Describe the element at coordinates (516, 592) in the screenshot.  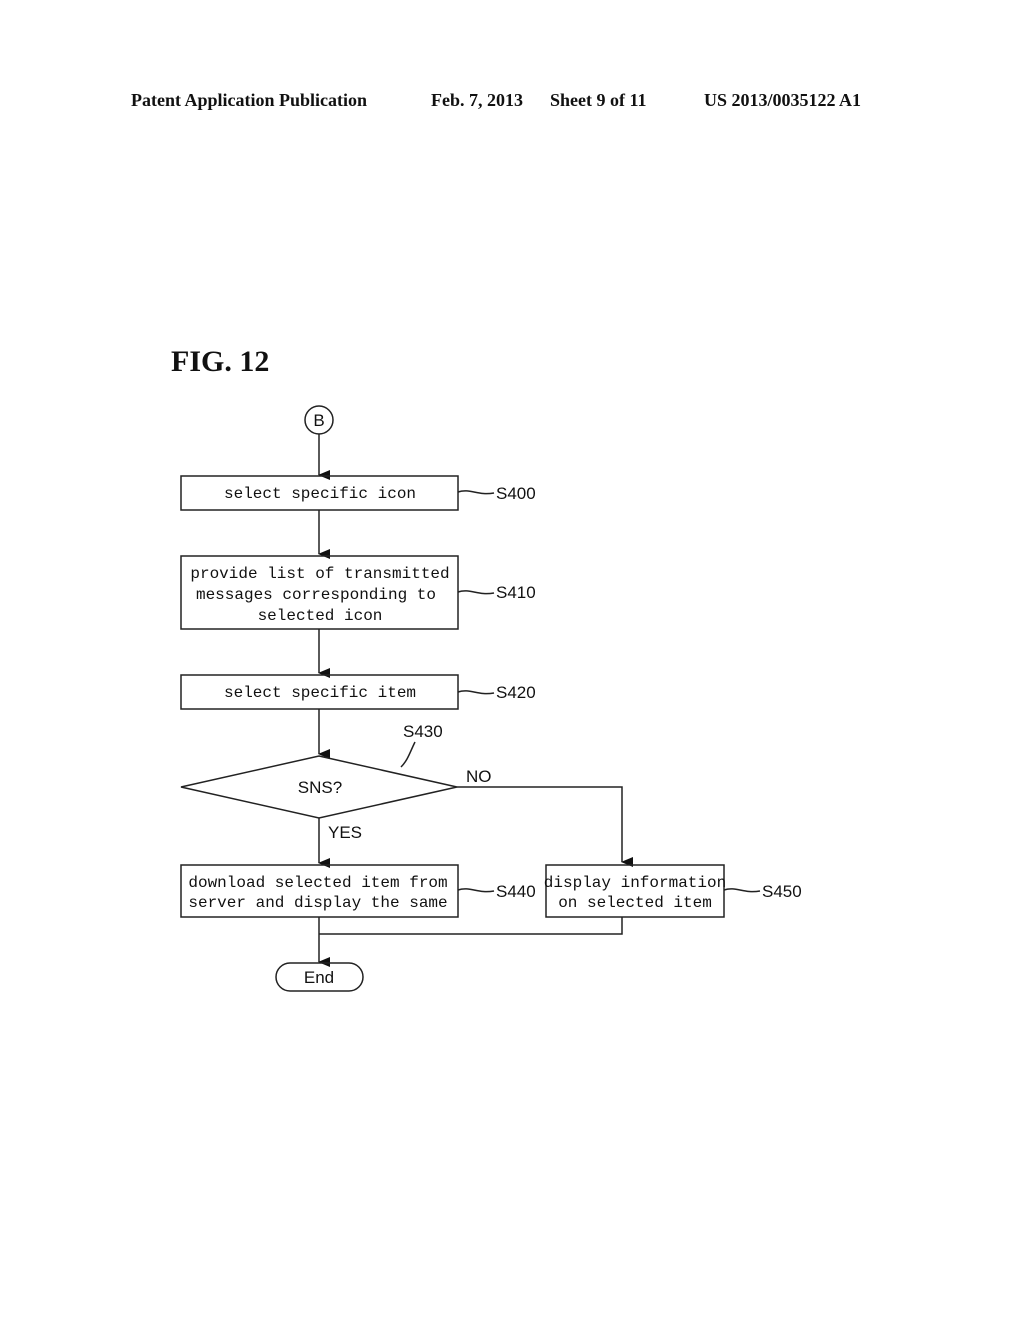
I see `step-id-s410: S410` at that location.